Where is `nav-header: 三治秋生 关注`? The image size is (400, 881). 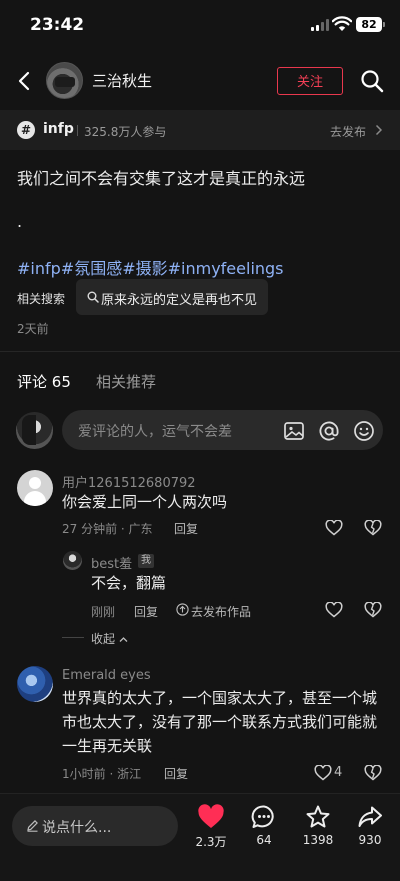 nav-header: 三治秋生 关注 is located at coordinates (200, 81).